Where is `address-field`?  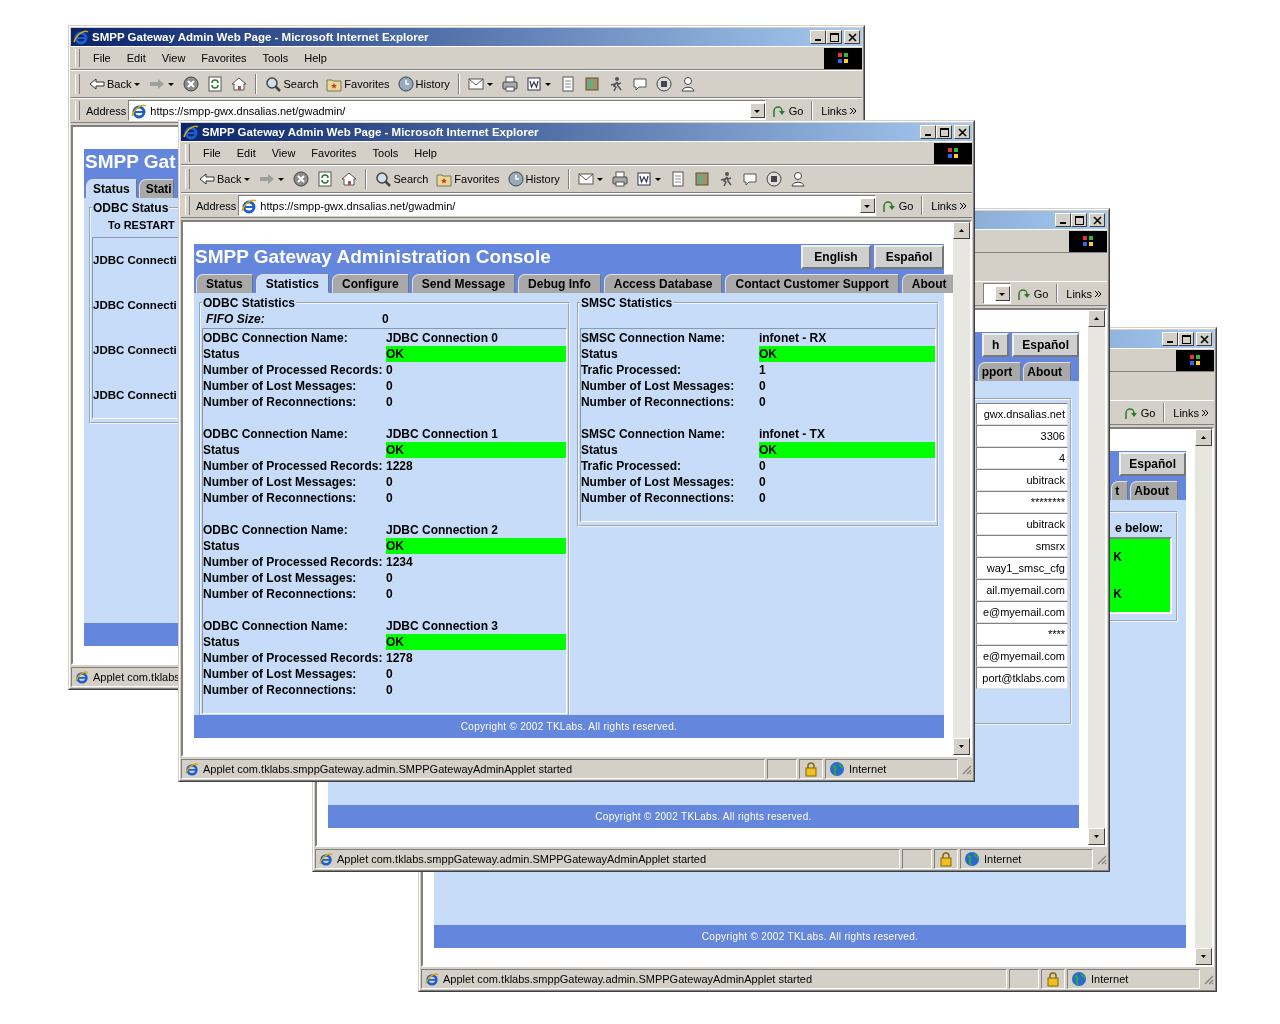 address-field is located at coordinates (996, 293).